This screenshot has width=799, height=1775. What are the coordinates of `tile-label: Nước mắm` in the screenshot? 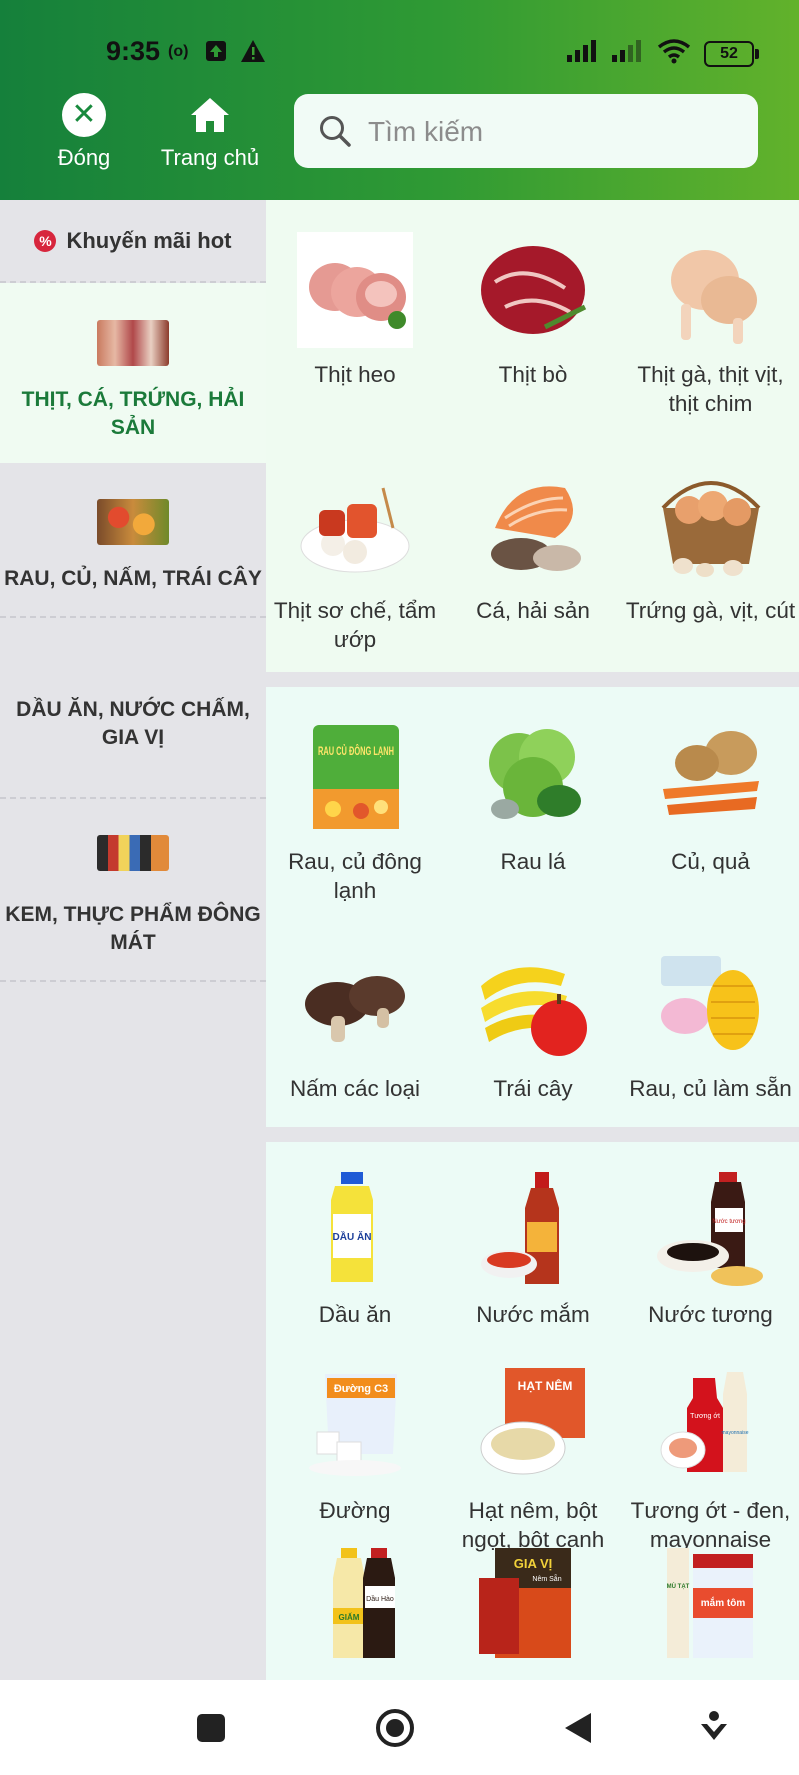 It's located at (533, 1314).